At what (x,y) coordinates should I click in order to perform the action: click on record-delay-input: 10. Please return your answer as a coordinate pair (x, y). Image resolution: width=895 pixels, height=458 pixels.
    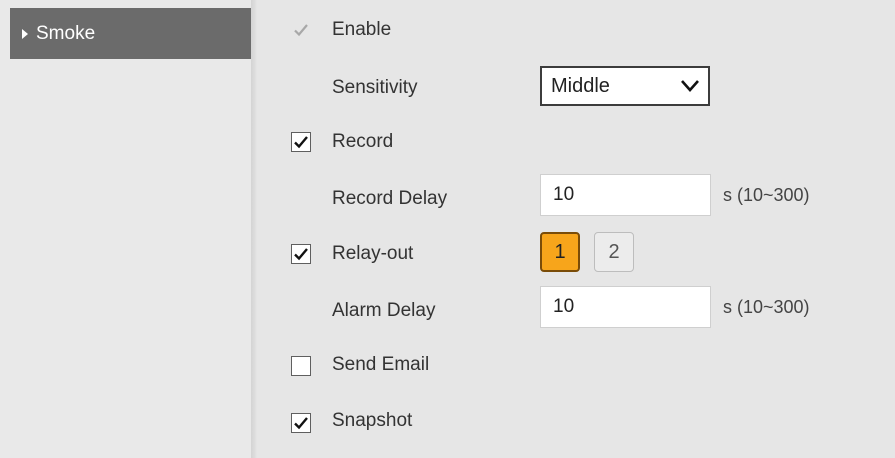
    Looking at the image, I should click on (625, 195).